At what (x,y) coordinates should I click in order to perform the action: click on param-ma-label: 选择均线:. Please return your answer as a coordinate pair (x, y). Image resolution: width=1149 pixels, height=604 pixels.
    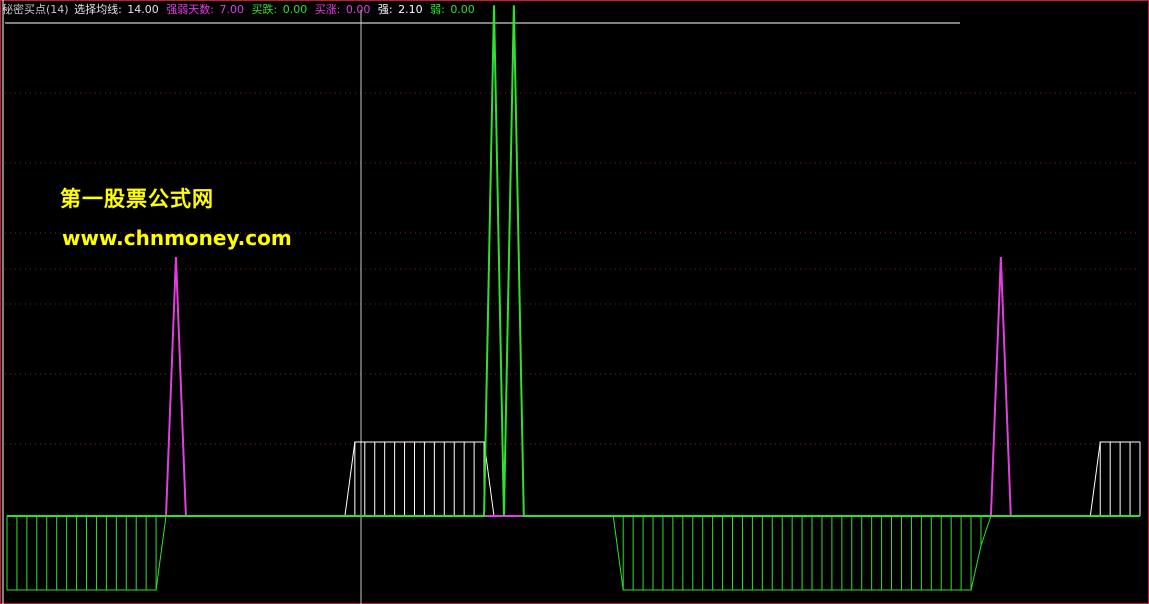
    Looking at the image, I should click on (100, 9).